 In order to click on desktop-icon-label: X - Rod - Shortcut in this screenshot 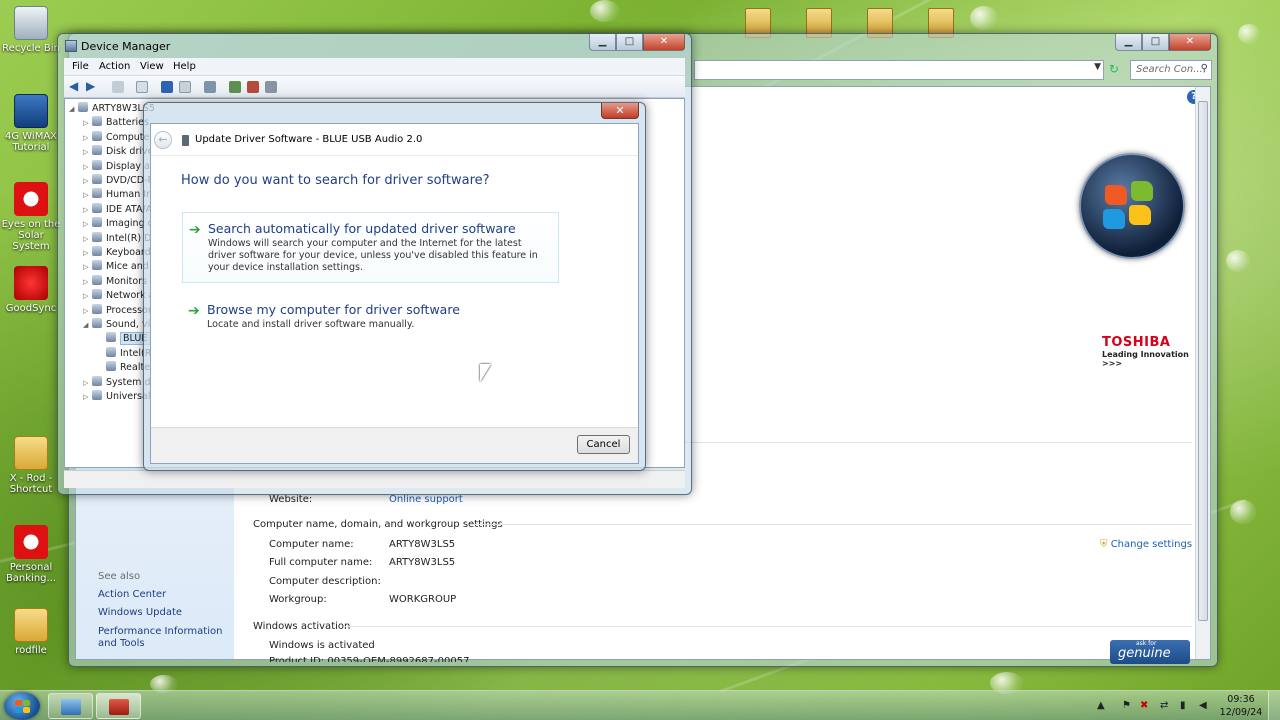, I will do `click(31, 484)`.